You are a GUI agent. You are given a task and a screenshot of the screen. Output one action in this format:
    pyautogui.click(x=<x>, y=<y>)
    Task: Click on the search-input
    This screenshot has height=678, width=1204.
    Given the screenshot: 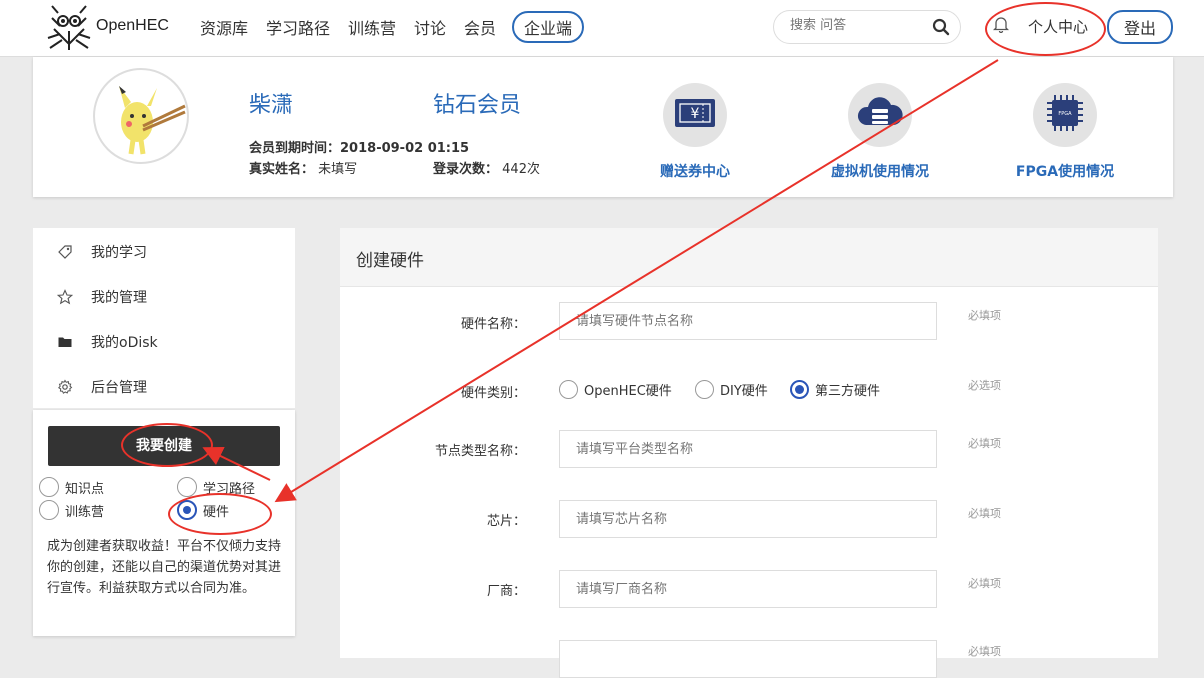 What is the action you would take?
    pyautogui.click(x=855, y=25)
    